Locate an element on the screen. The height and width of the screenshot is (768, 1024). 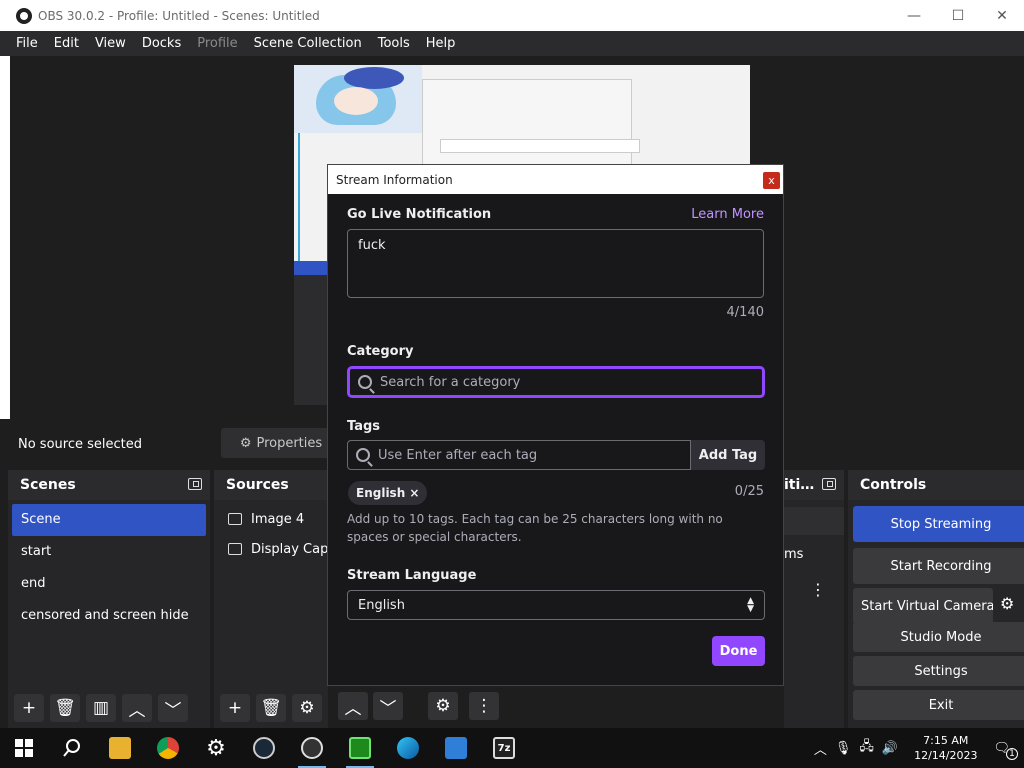
add-tag-button: Add Tag is located at coordinates (728, 455).